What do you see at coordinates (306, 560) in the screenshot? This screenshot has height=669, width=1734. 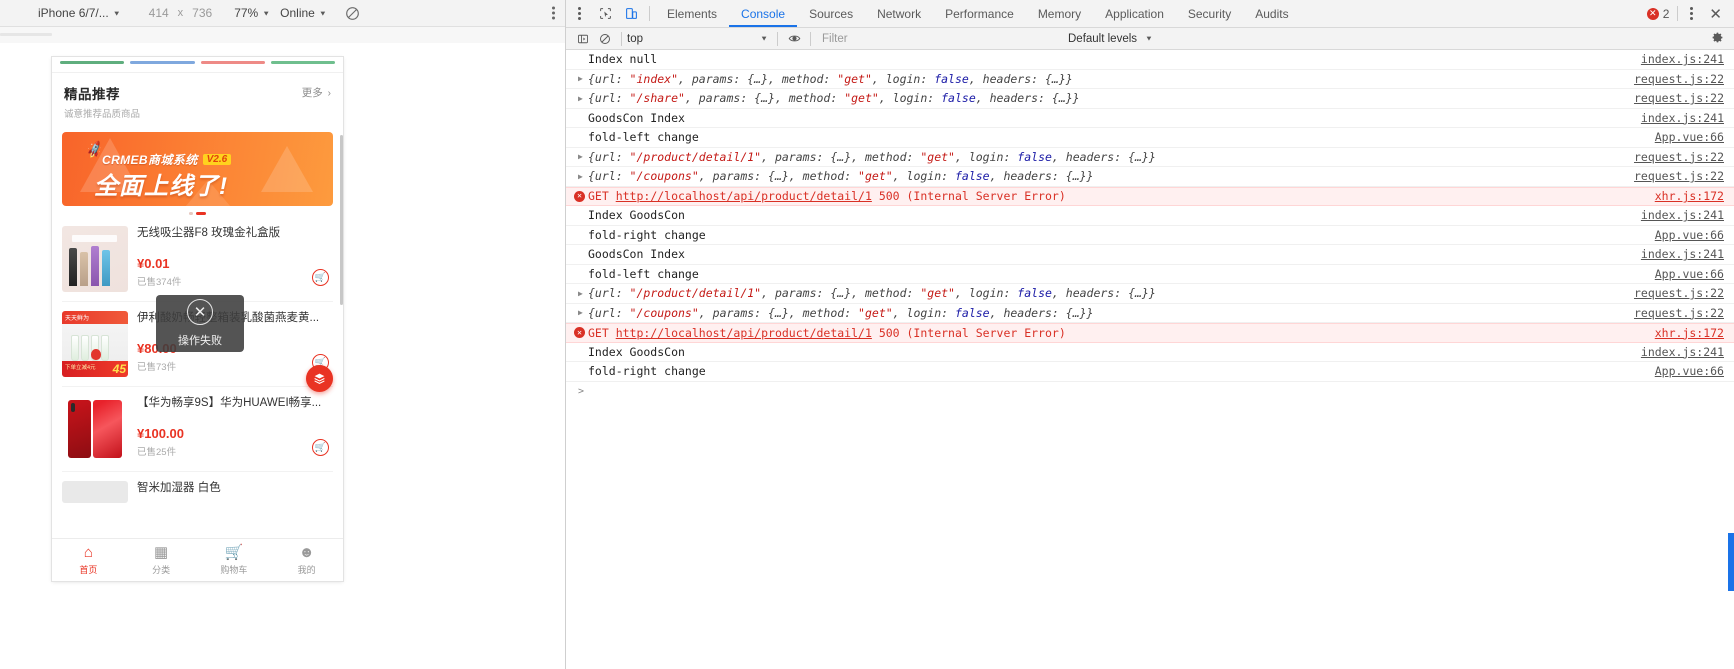 I see `tab-profile: ☻ 我的` at bounding box center [306, 560].